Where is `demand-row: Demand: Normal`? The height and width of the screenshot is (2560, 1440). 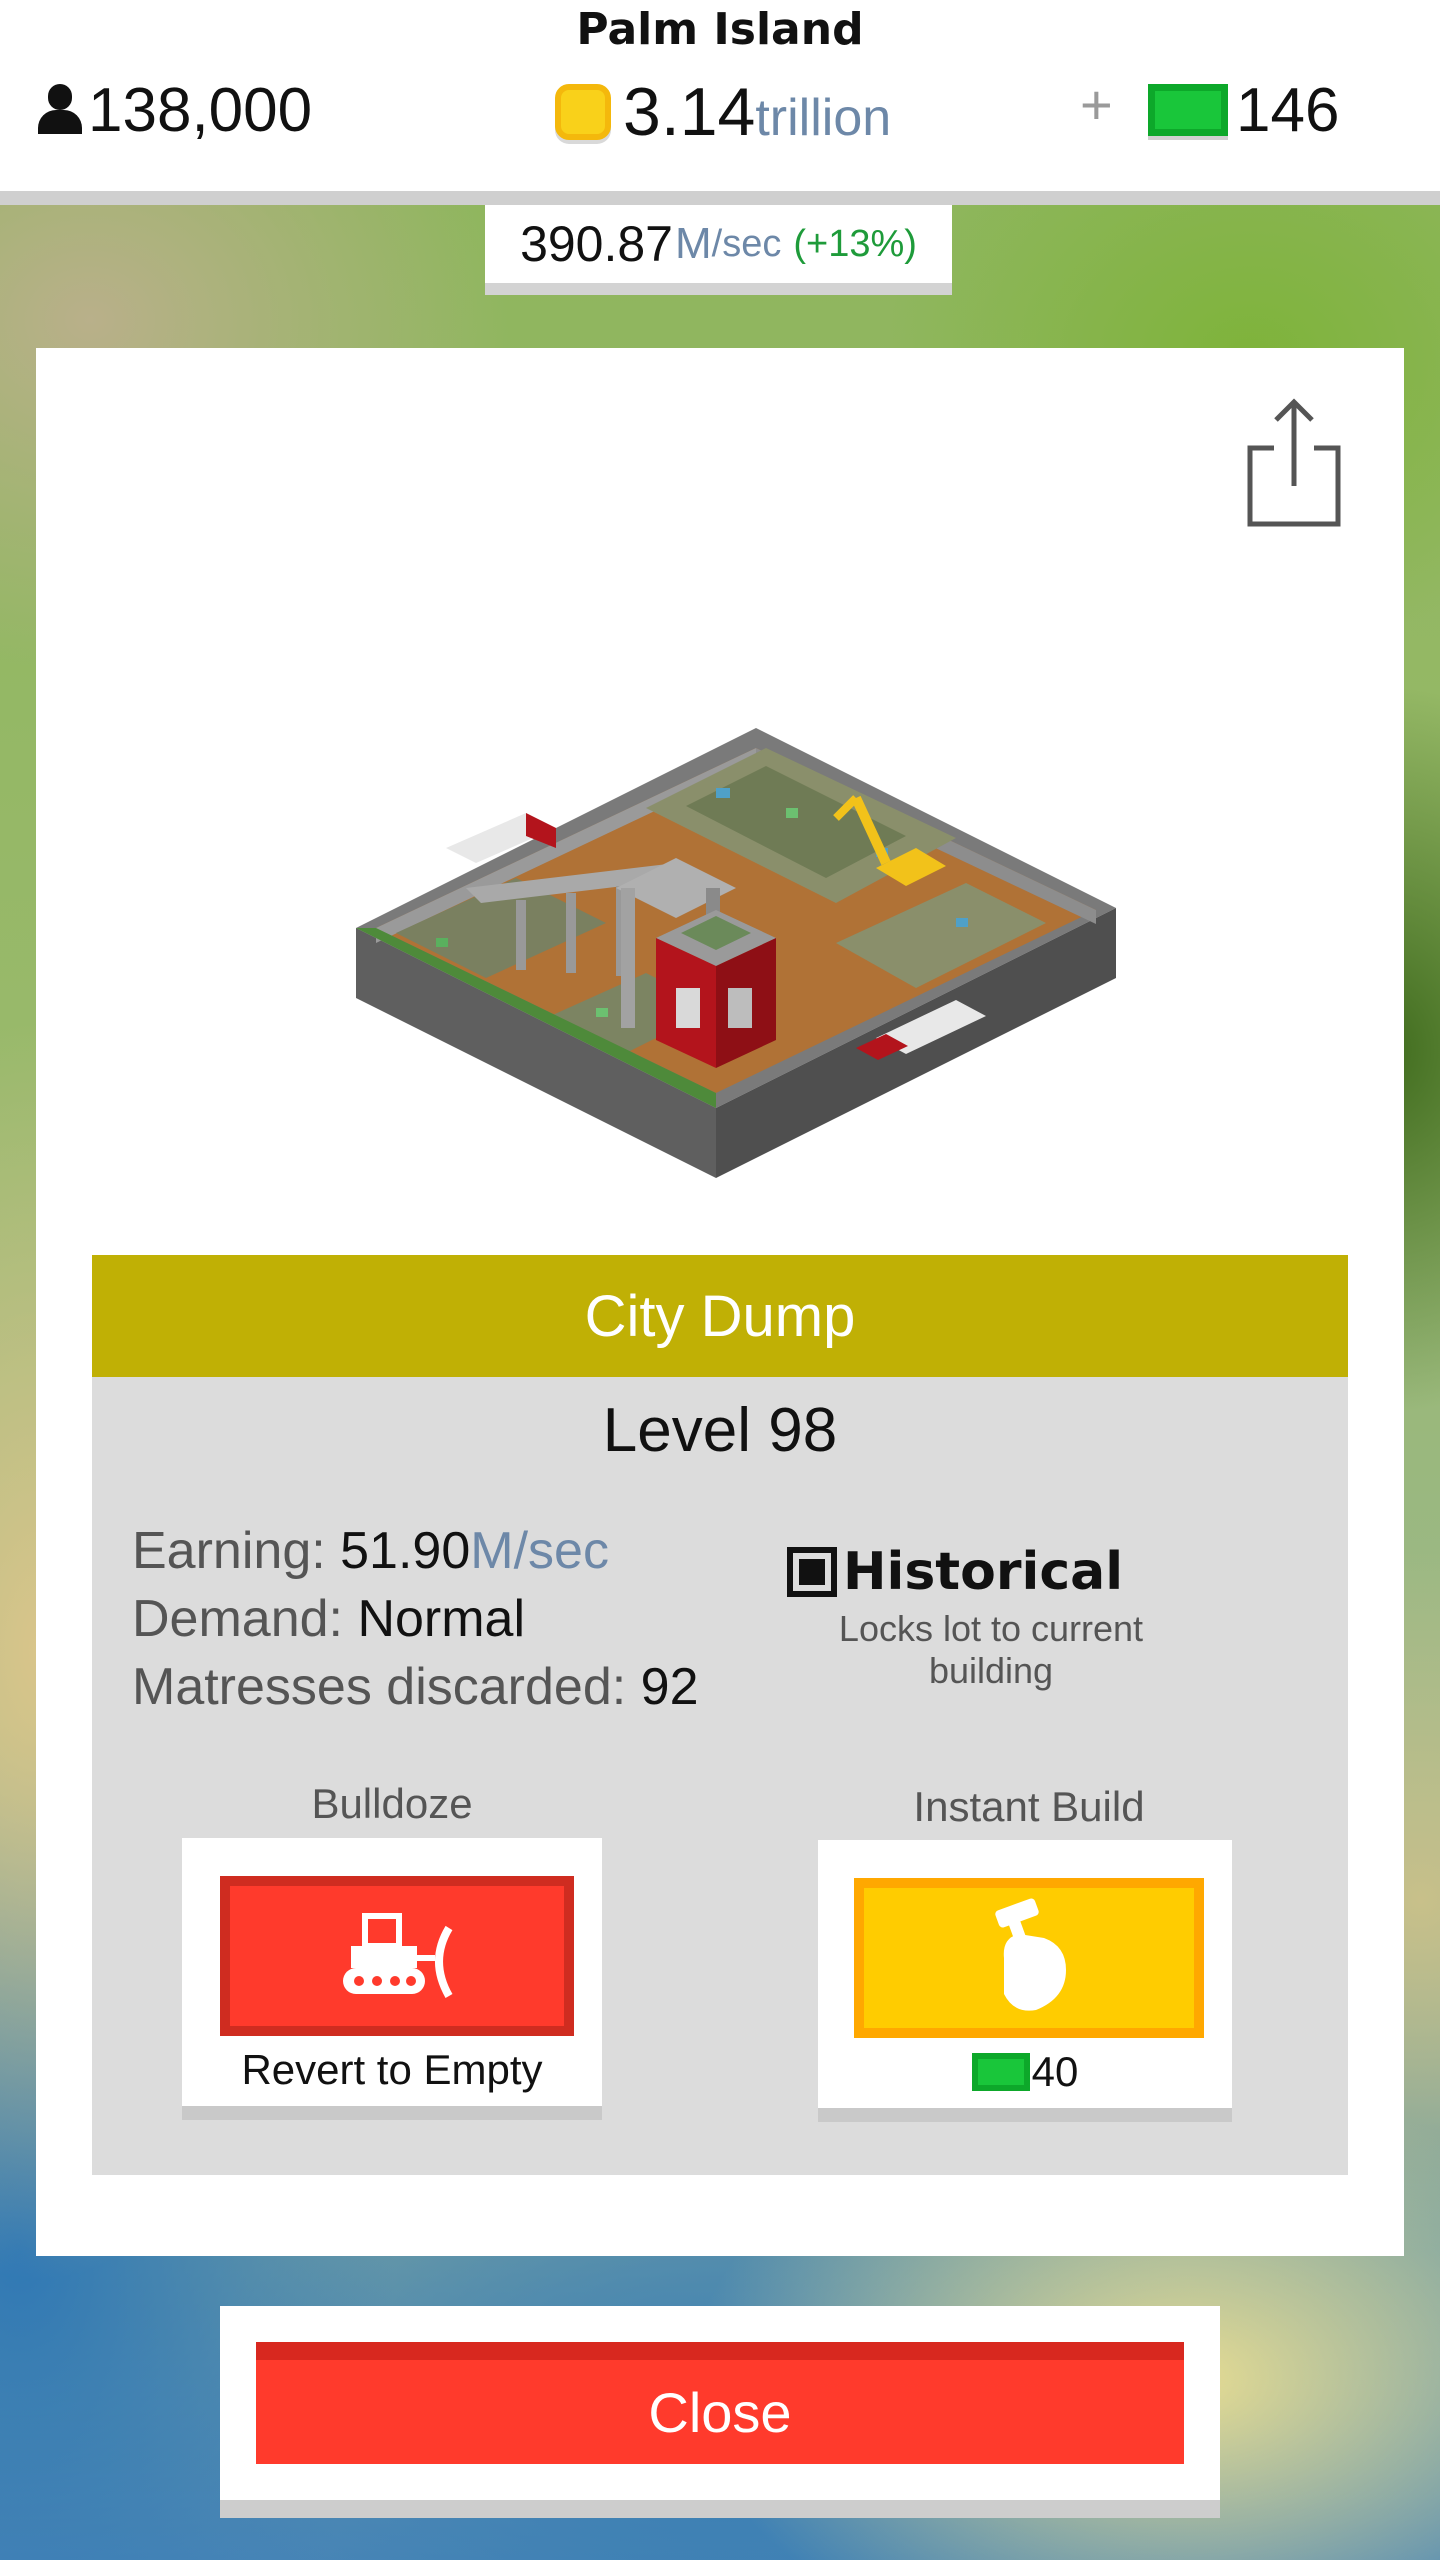 demand-row: Demand: Normal is located at coordinates (415, 1619).